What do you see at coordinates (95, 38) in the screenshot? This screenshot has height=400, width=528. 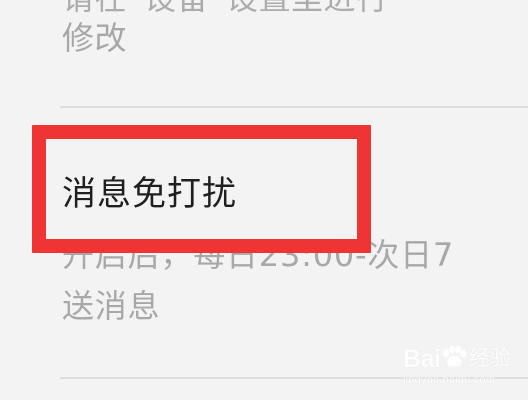 I see `previous-setting-description-end: 修改` at bounding box center [95, 38].